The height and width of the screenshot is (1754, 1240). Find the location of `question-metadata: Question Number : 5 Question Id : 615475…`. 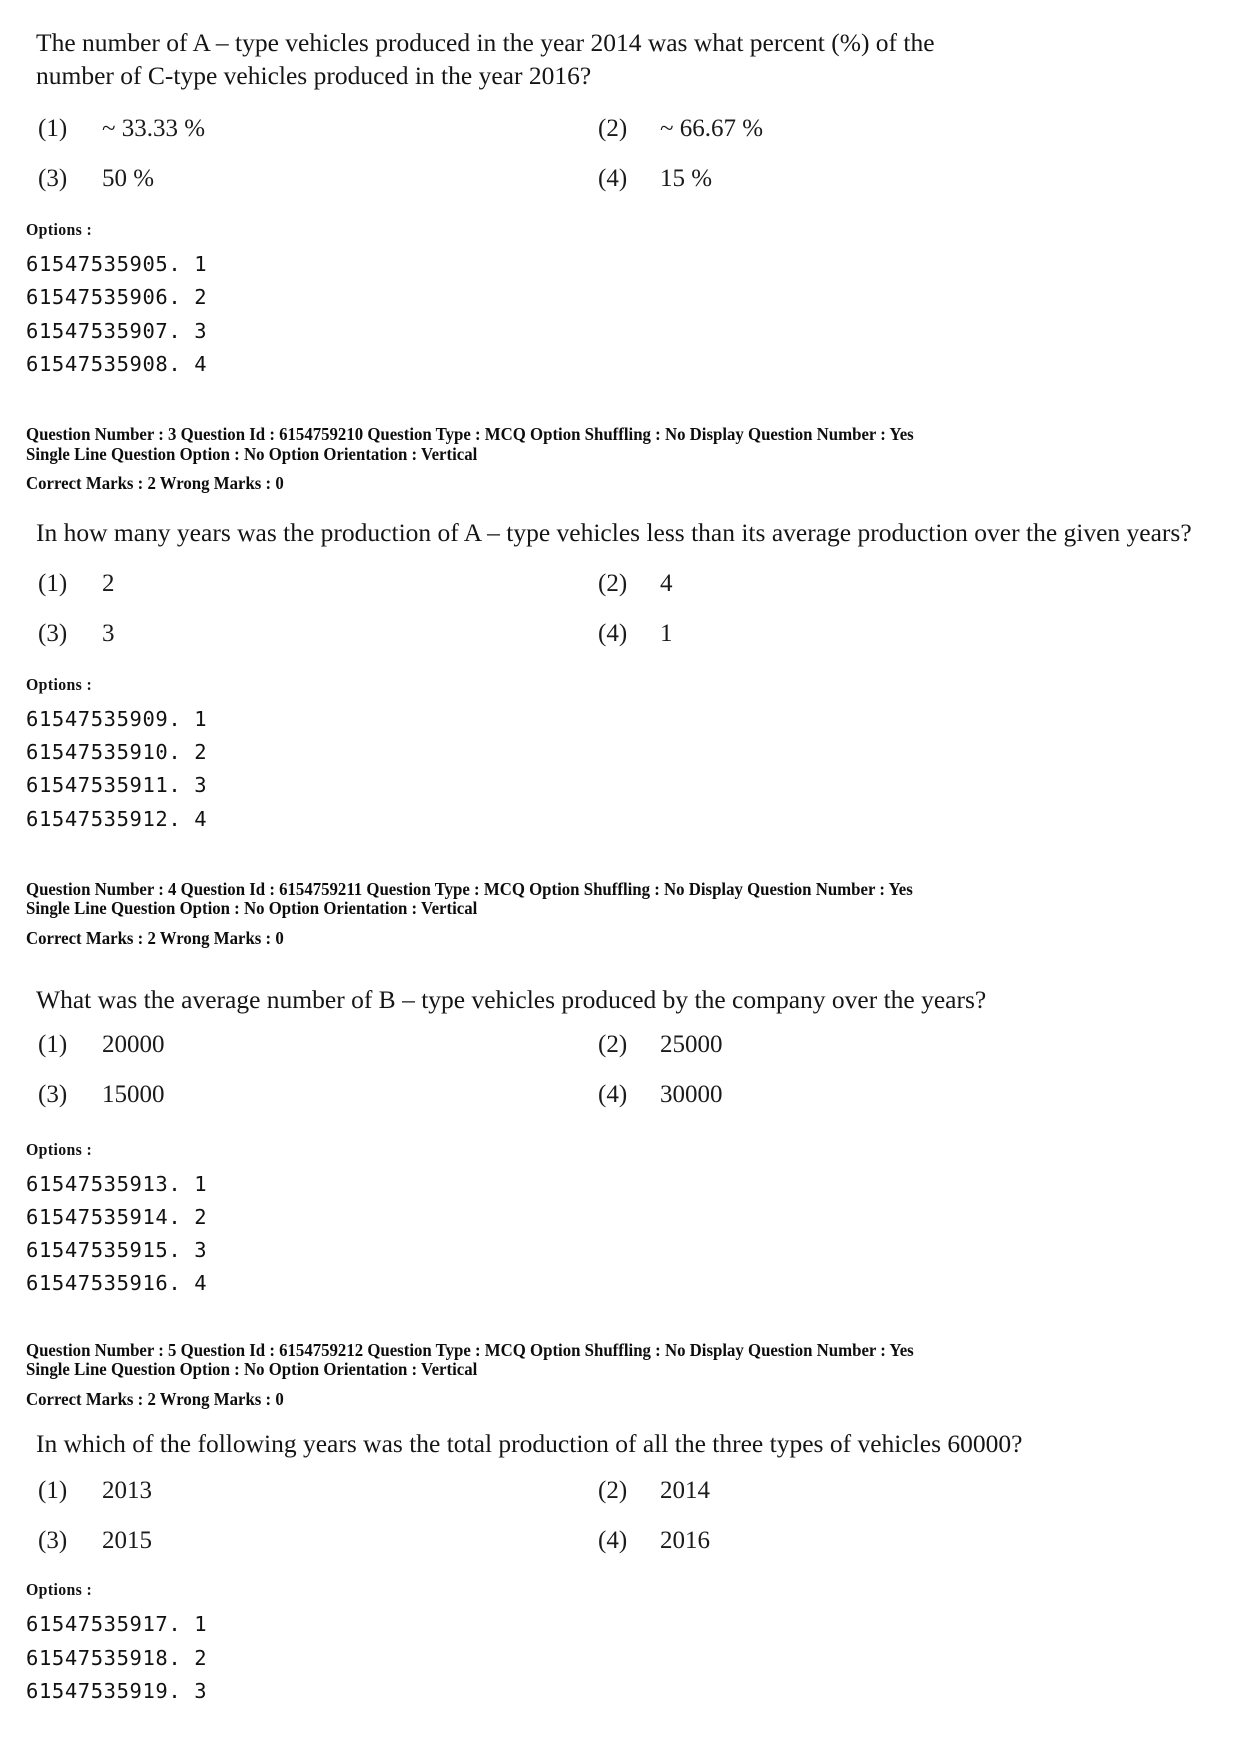

question-metadata: Question Number : 5 Question Id : 615475… is located at coordinates (633, 1374).